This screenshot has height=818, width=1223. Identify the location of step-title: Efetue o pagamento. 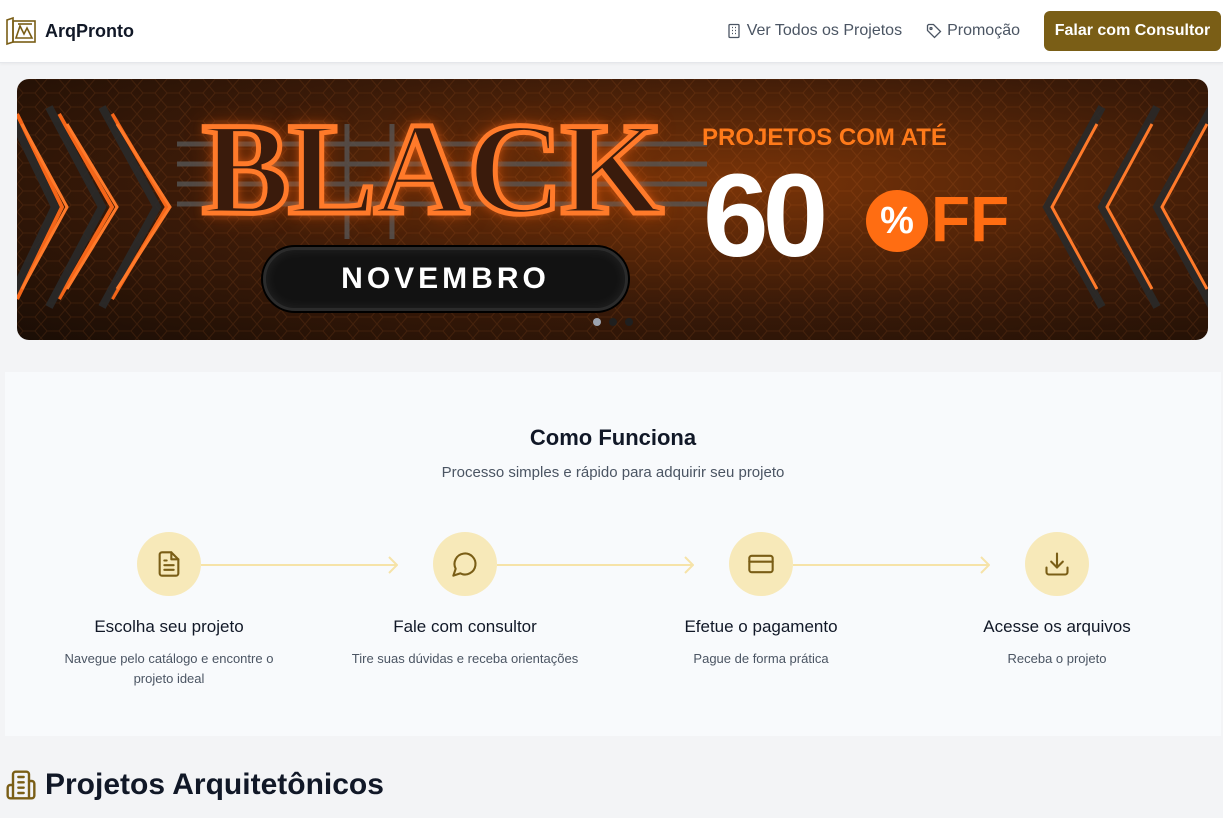
(761, 626).